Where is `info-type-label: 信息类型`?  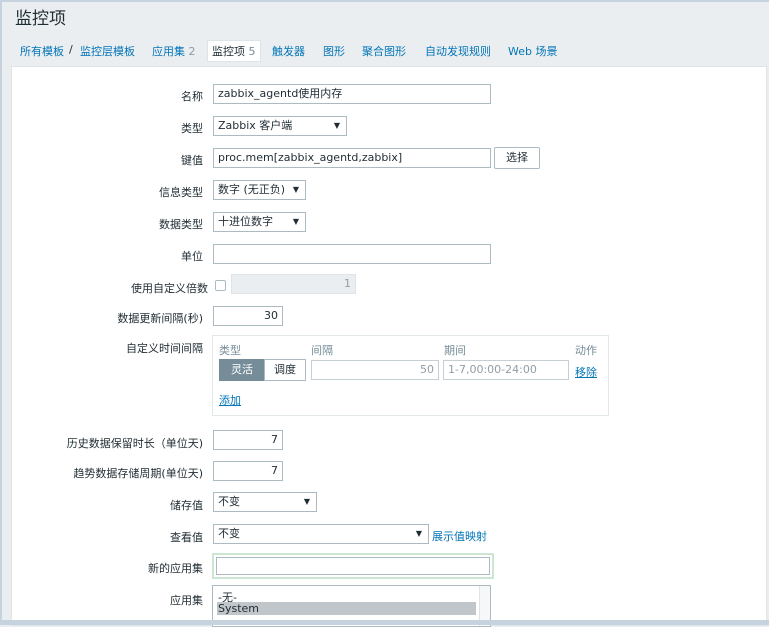
info-type-label: 信息类型 is located at coordinates (181, 192).